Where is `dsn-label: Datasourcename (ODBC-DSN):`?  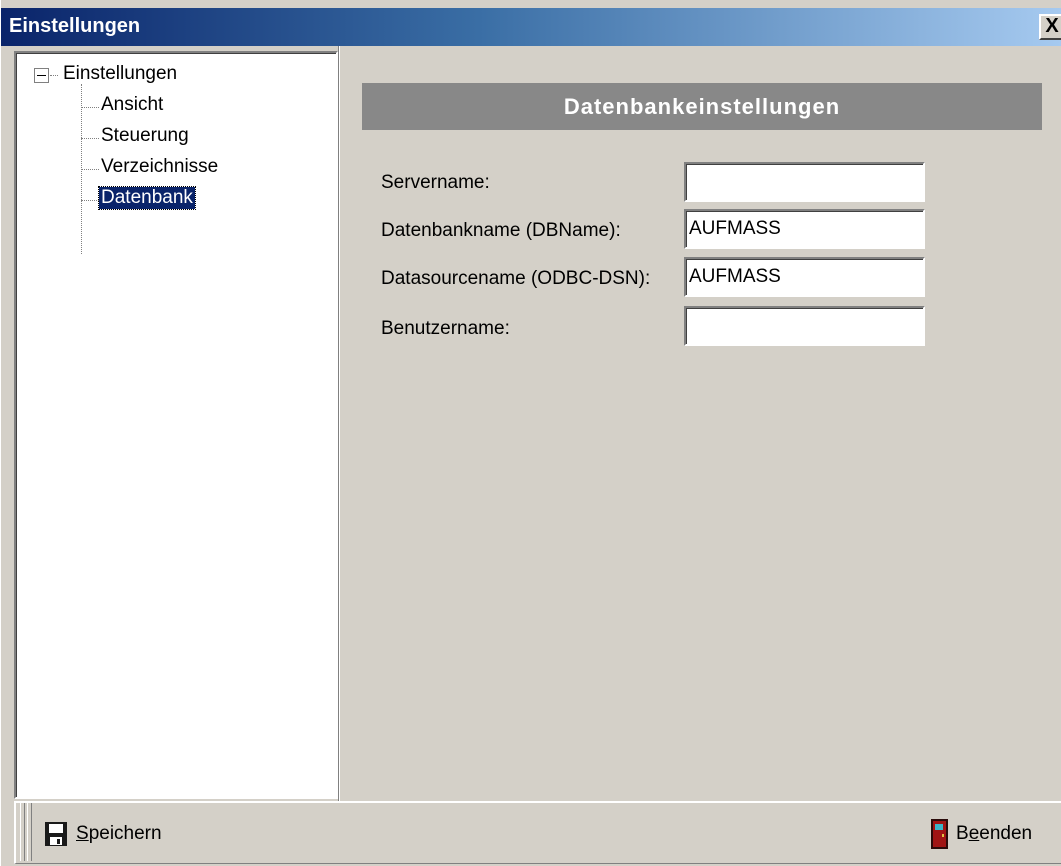
dsn-label: Datasourcename (ODBC-DSN): is located at coordinates (516, 278).